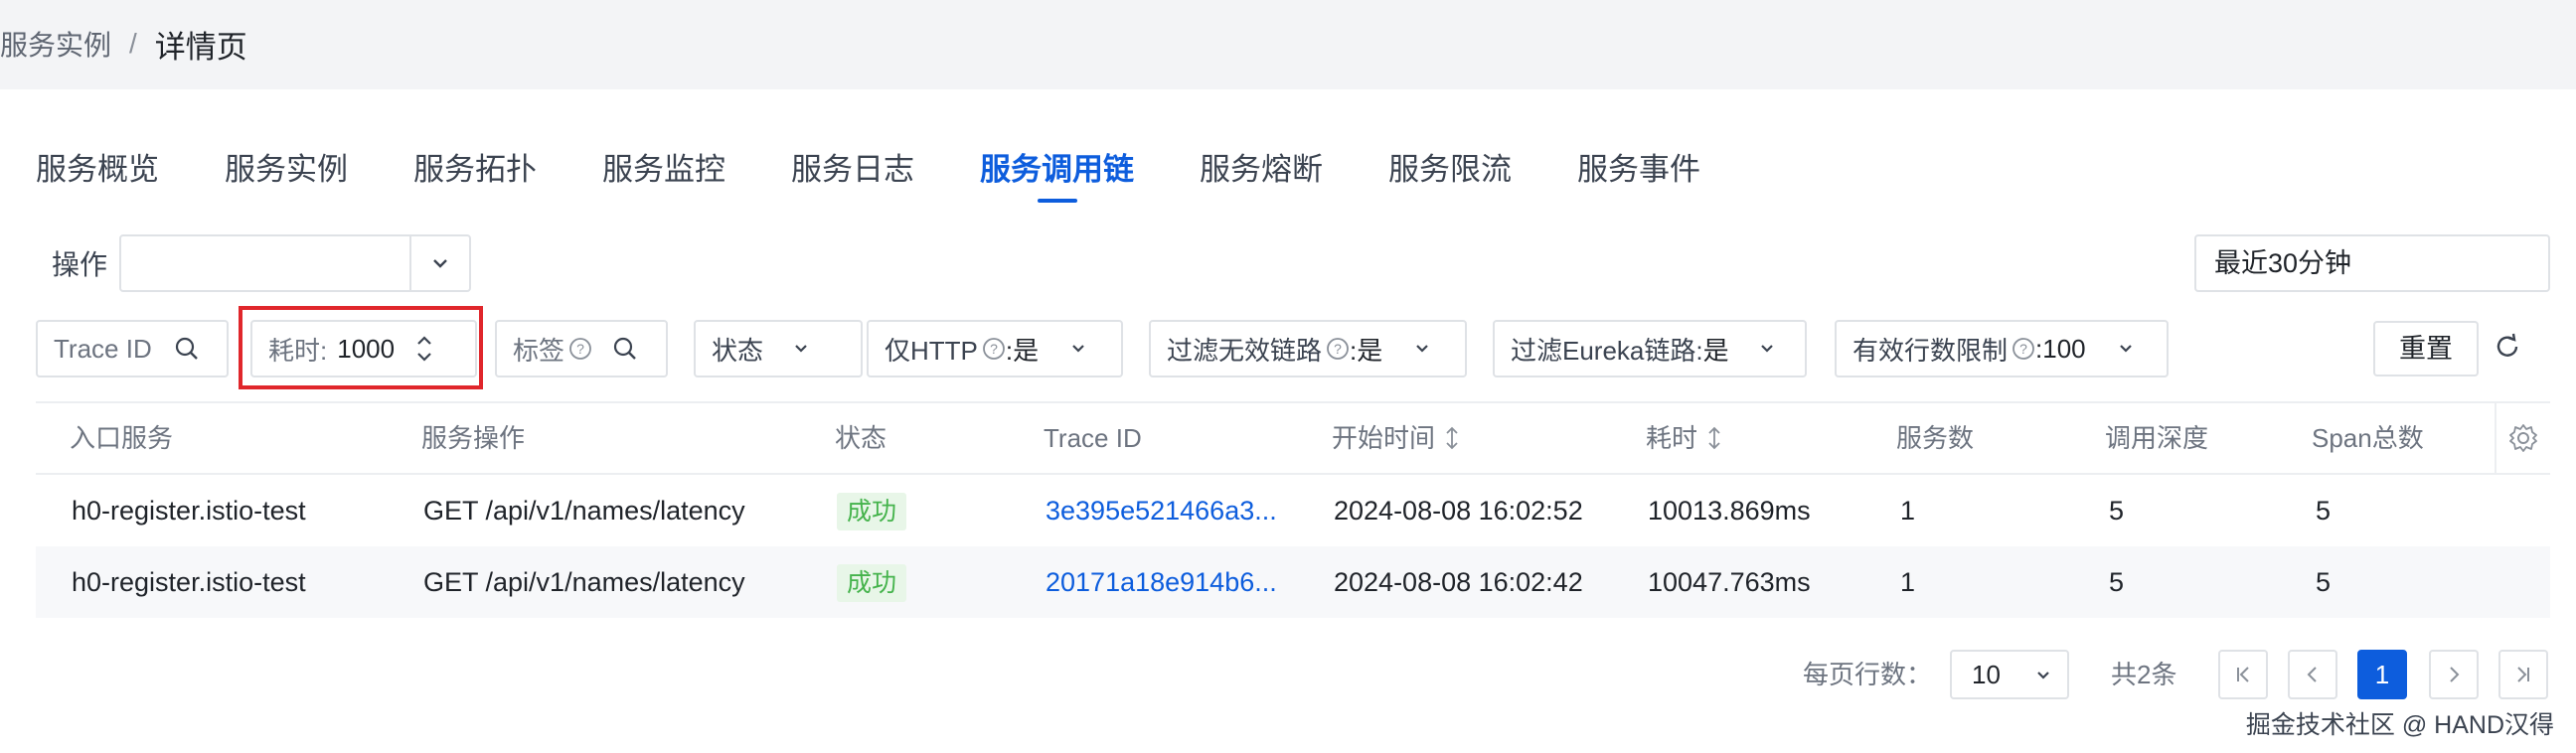 Image resolution: width=2576 pixels, height=753 pixels. Describe the element at coordinates (2009, 674) in the screenshot. I see `rows-per-page-select: 10` at that location.